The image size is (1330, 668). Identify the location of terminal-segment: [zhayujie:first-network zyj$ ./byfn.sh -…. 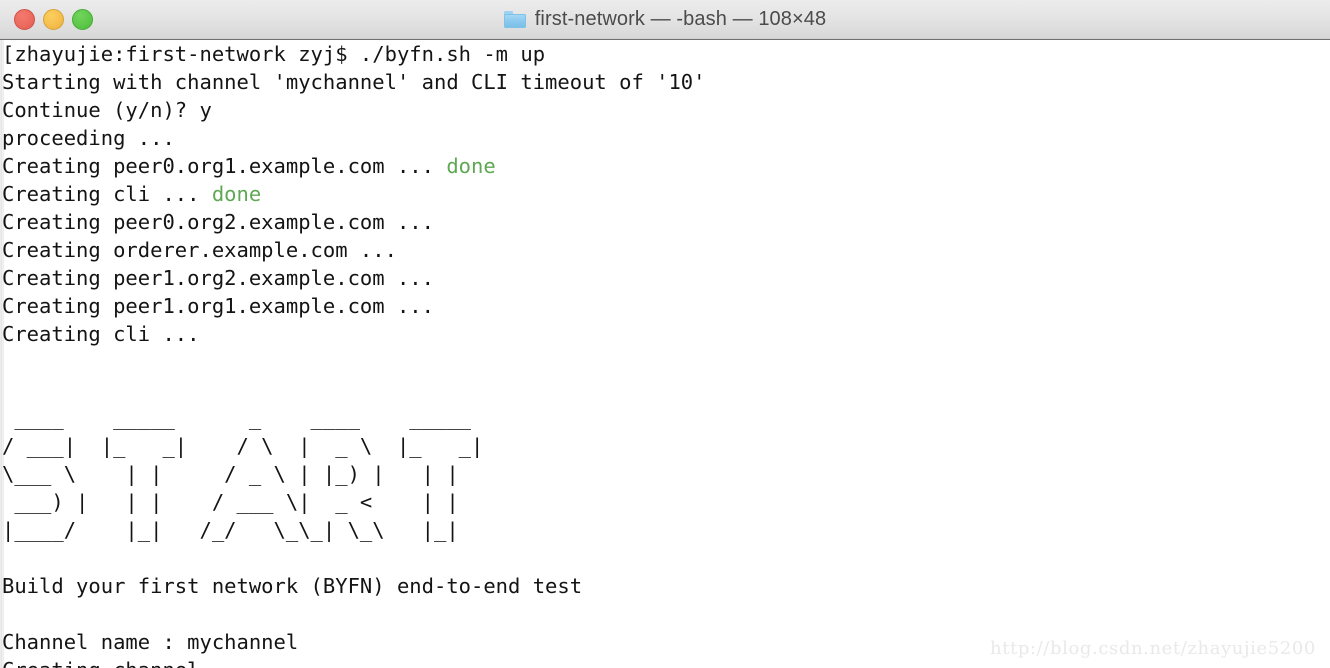
(354, 110).